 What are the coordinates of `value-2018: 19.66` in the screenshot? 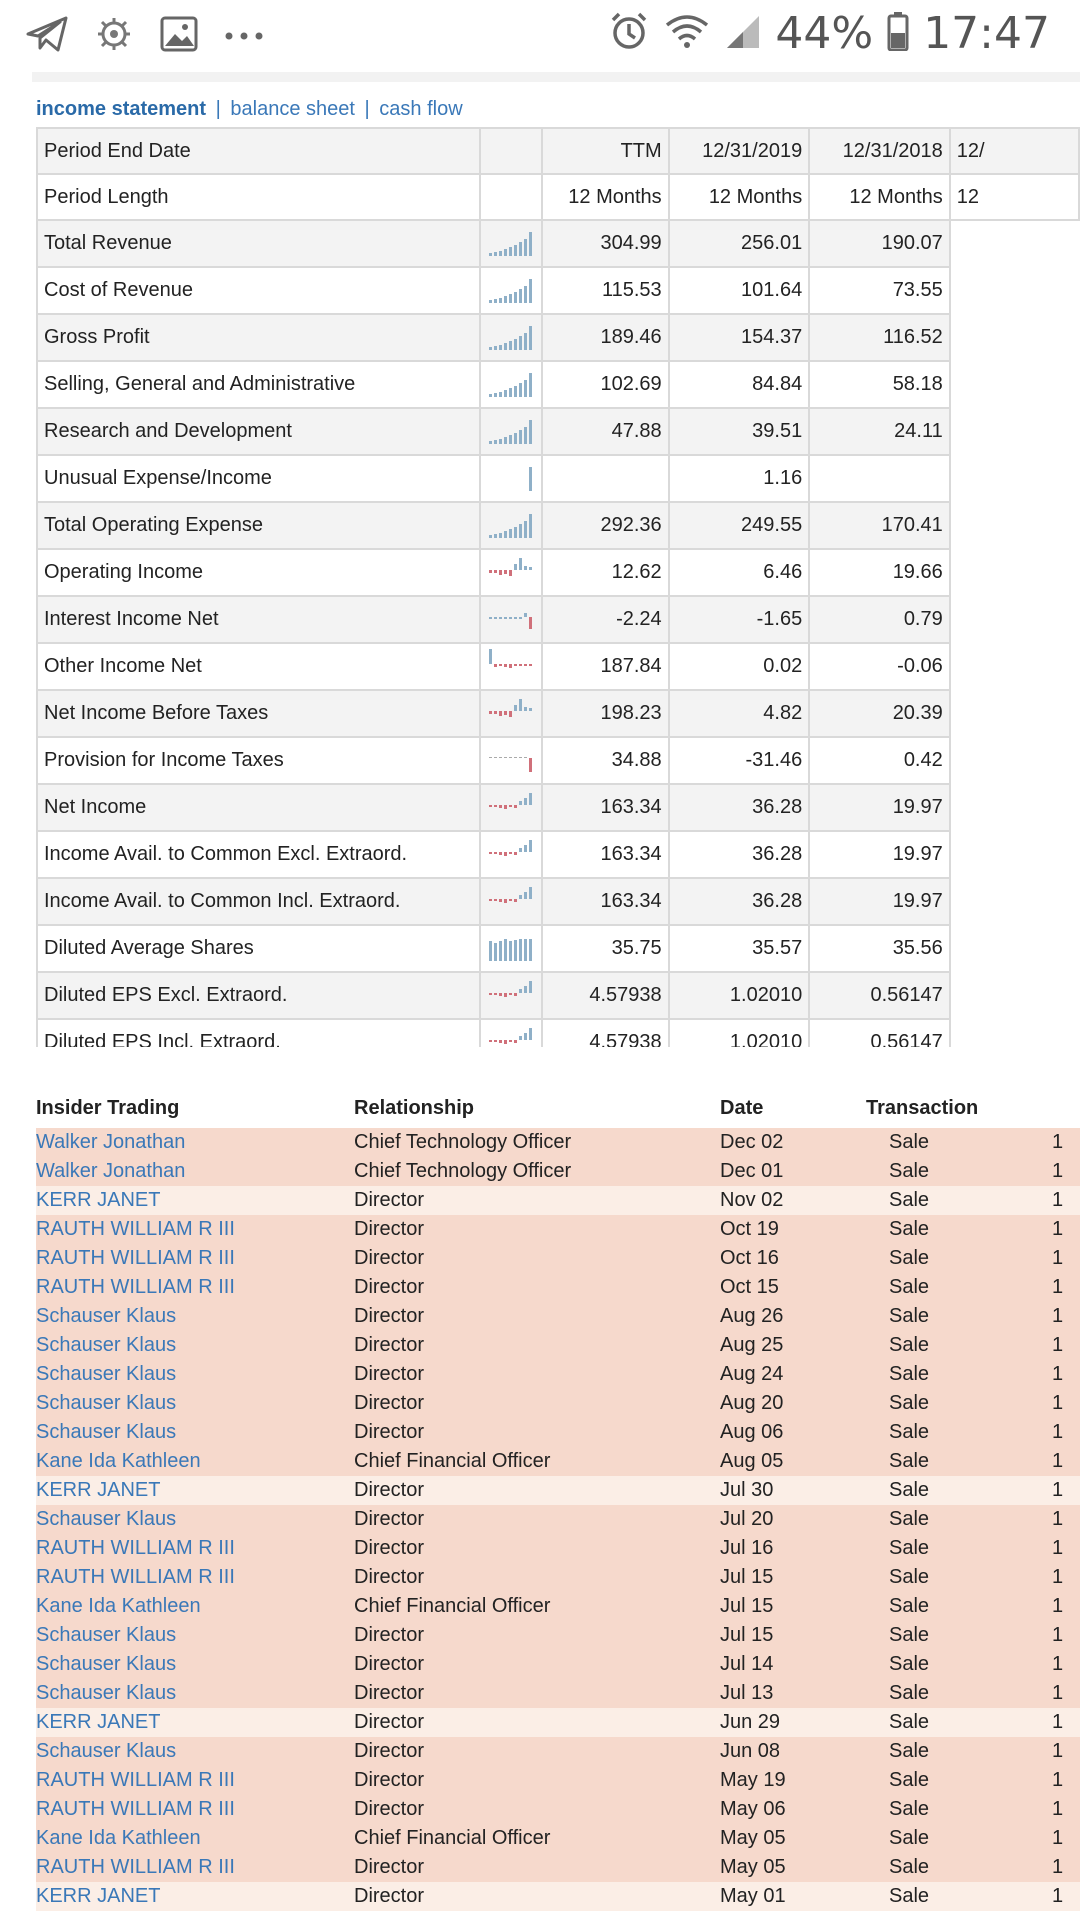 It's located at (879, 572).